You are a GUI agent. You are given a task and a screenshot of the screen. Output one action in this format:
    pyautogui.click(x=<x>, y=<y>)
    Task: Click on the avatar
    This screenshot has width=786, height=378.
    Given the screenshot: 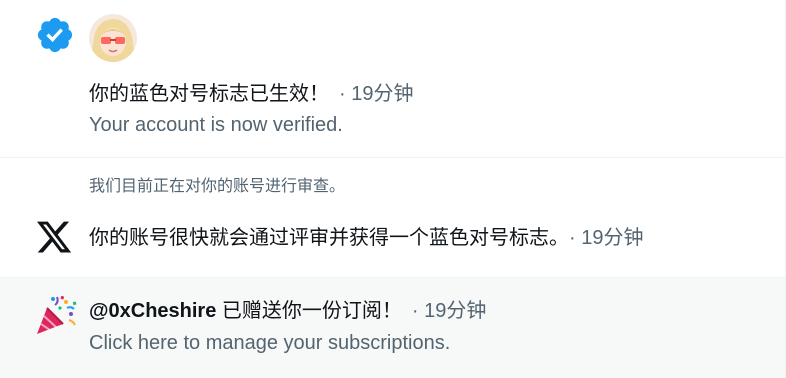 What is the action you would take?
    pyautogui.click(x=113, y=38)
    